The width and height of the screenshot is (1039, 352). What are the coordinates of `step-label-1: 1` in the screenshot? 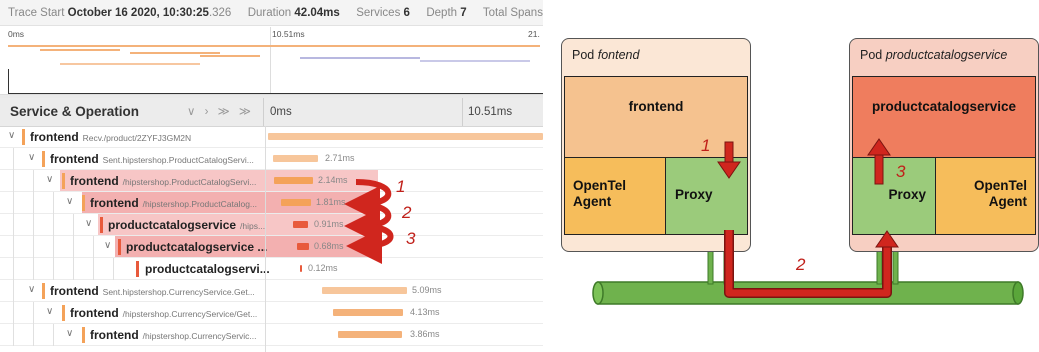 It's located at (705, 145).